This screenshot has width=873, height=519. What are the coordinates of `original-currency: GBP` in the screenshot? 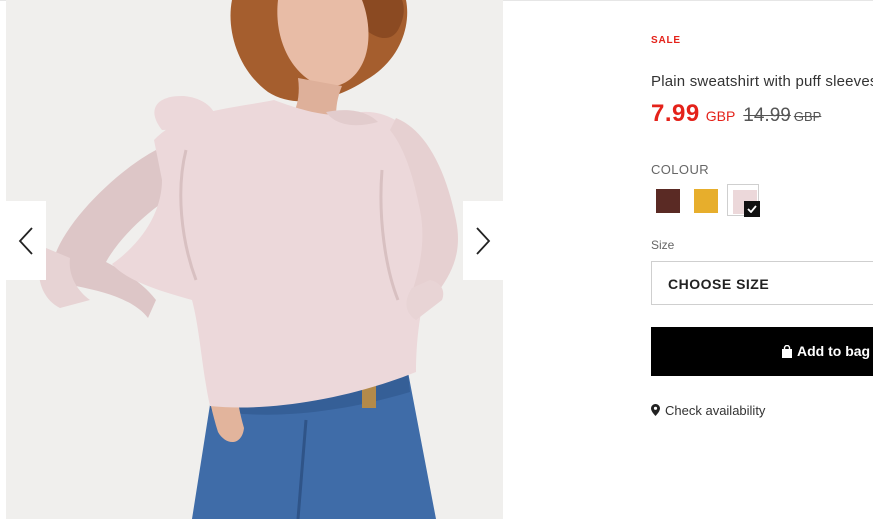 It's located at (807, 116).